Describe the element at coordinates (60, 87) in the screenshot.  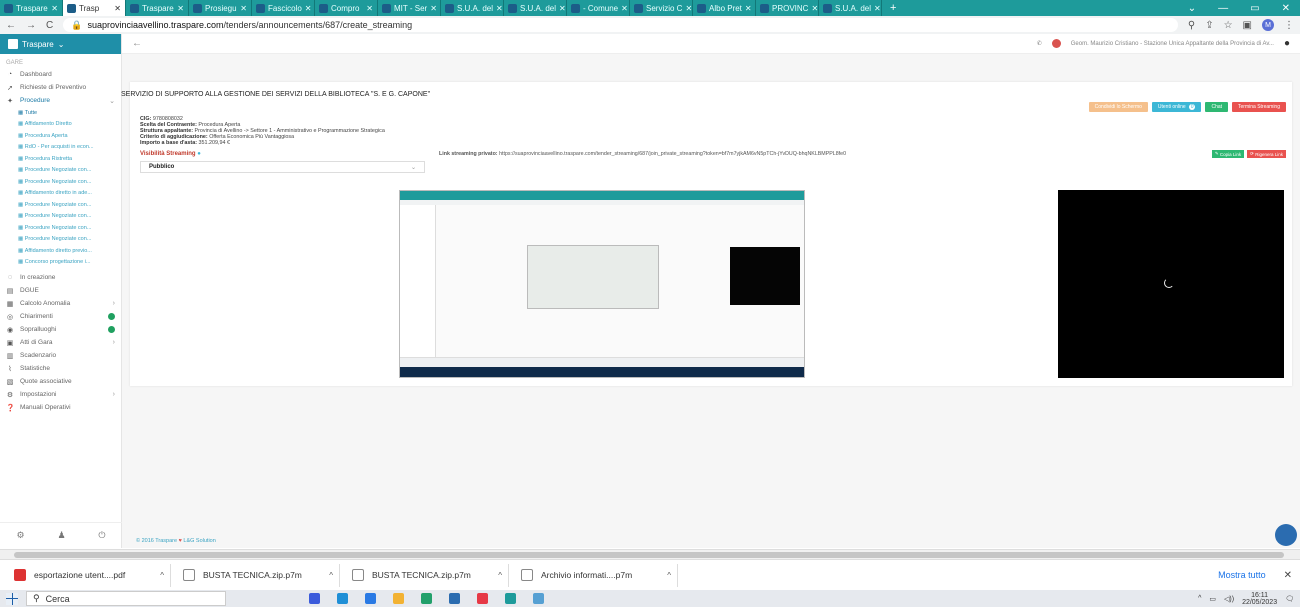
I see `sidebar-item: ➚ Richieste di Preventivo` at that location.